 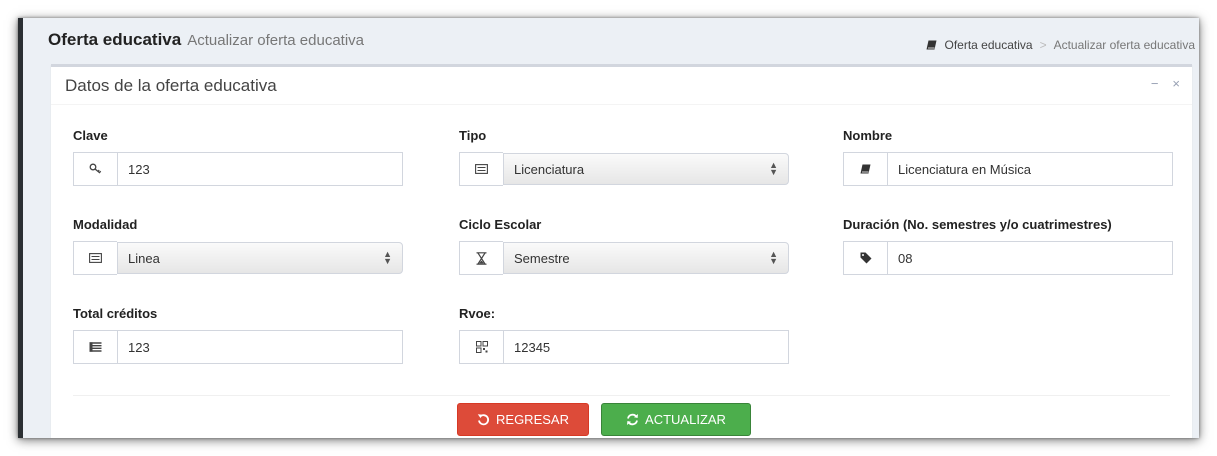 What do you see at coordinates (1030, 169) in the screenshot?
I see `nombre-input: Licenciatura en Música` at bounding box center [1030, 169].